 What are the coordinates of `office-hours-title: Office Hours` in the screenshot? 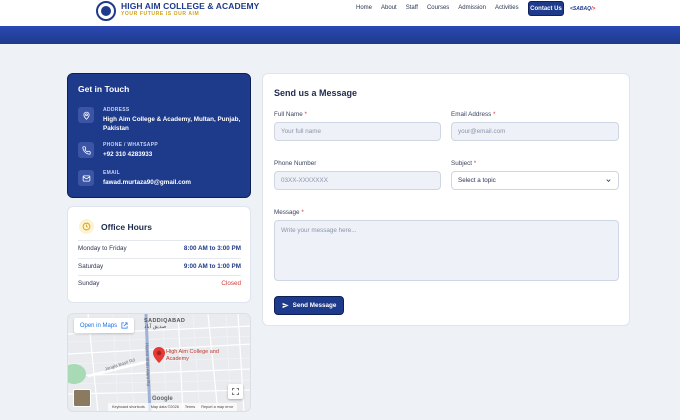 It's located at (127, 227).